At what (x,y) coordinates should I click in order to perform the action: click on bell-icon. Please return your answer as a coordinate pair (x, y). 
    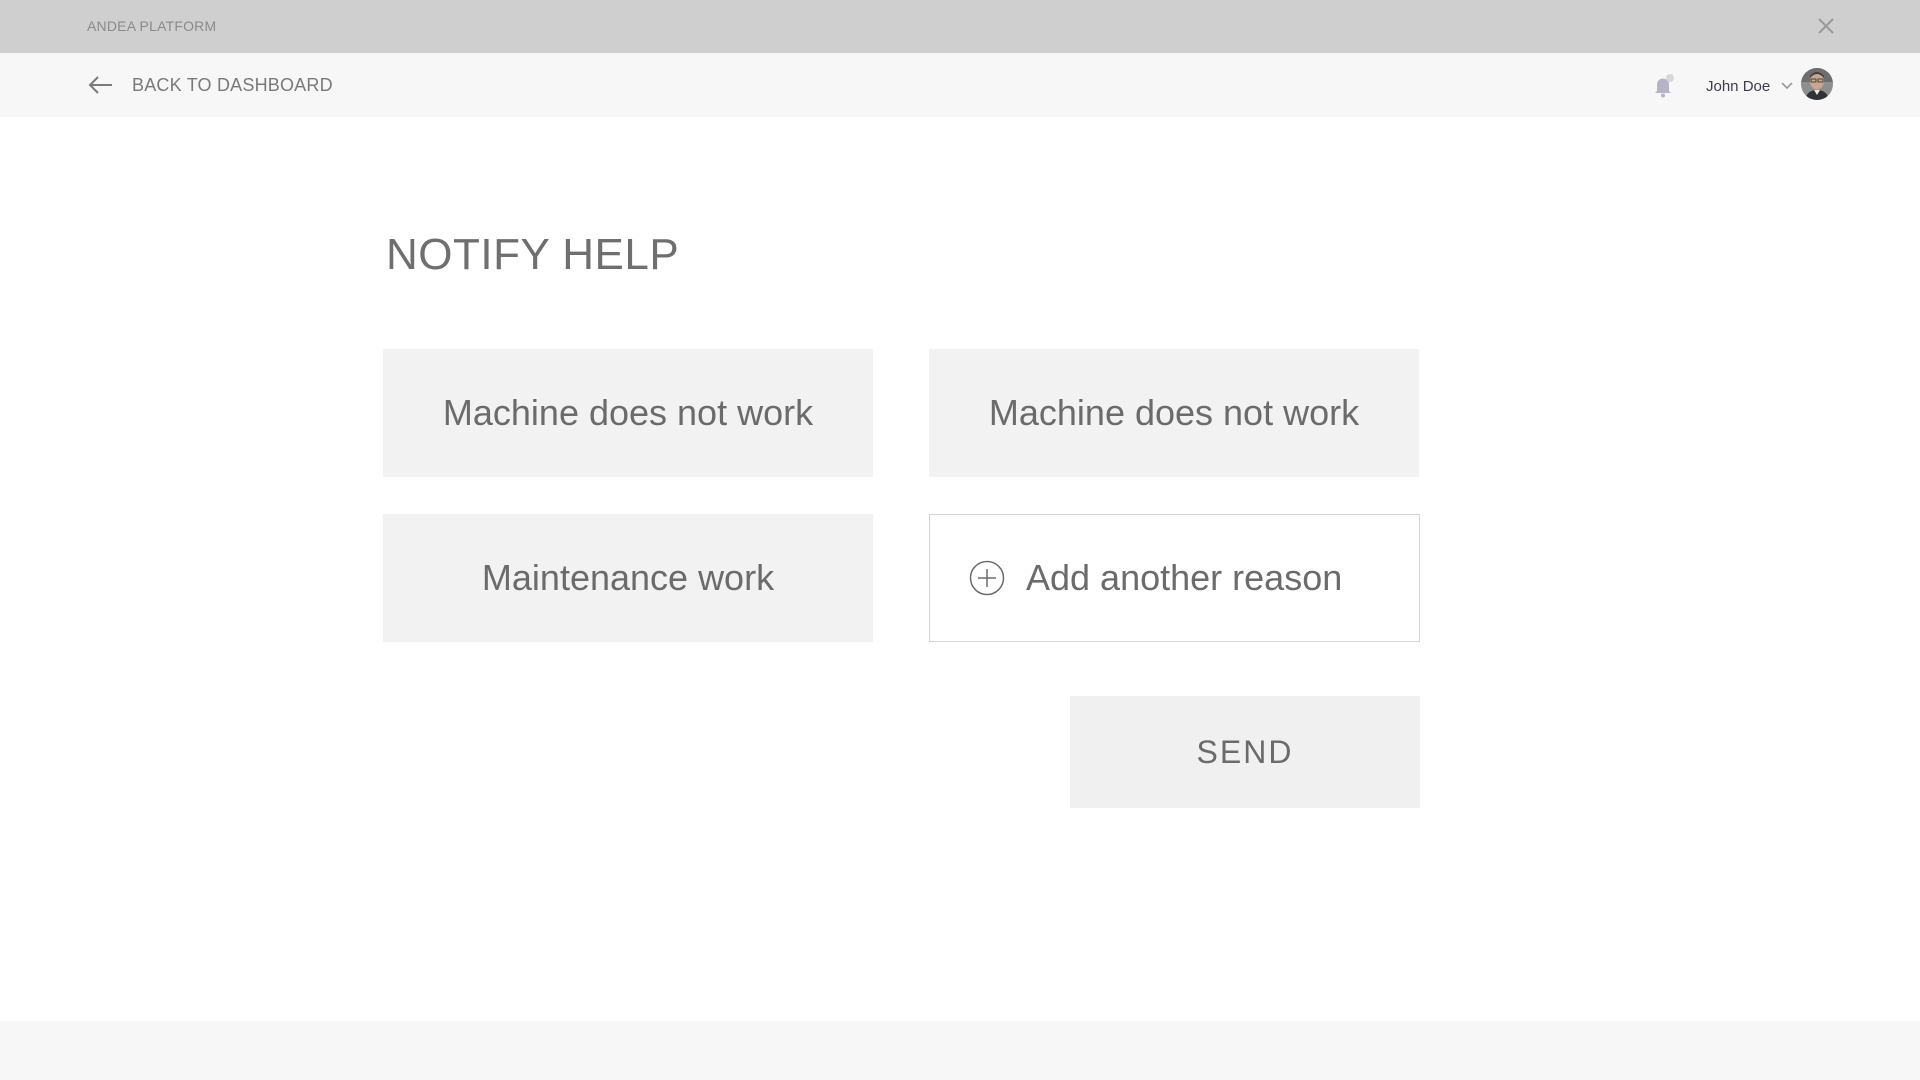
    Looking at the image, I should click on (1664, 86).